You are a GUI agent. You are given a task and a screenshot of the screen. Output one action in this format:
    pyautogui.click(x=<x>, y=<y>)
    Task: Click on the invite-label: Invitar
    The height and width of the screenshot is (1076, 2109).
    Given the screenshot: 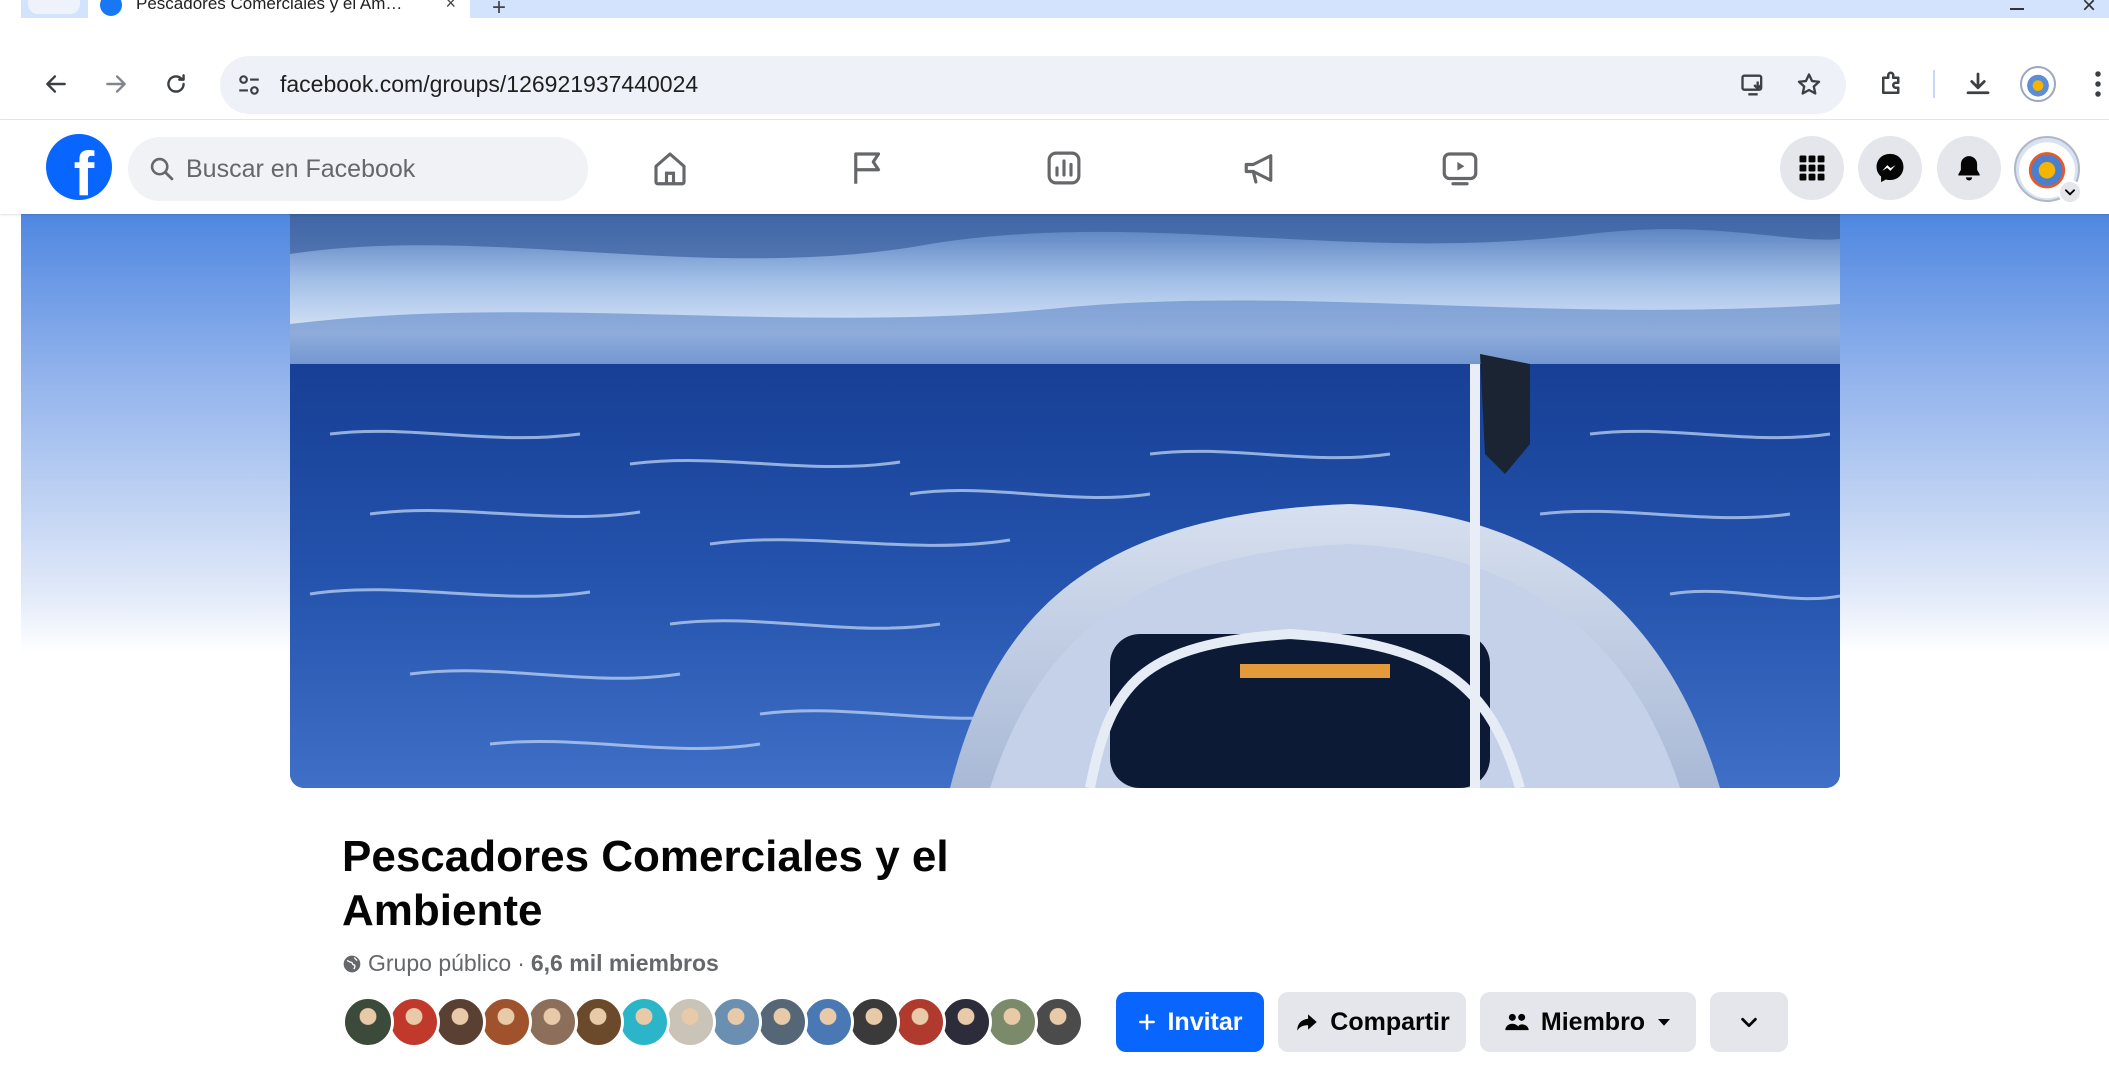 What is the action you would take?
    pyautogui.click(x=1205, y=1021)
    